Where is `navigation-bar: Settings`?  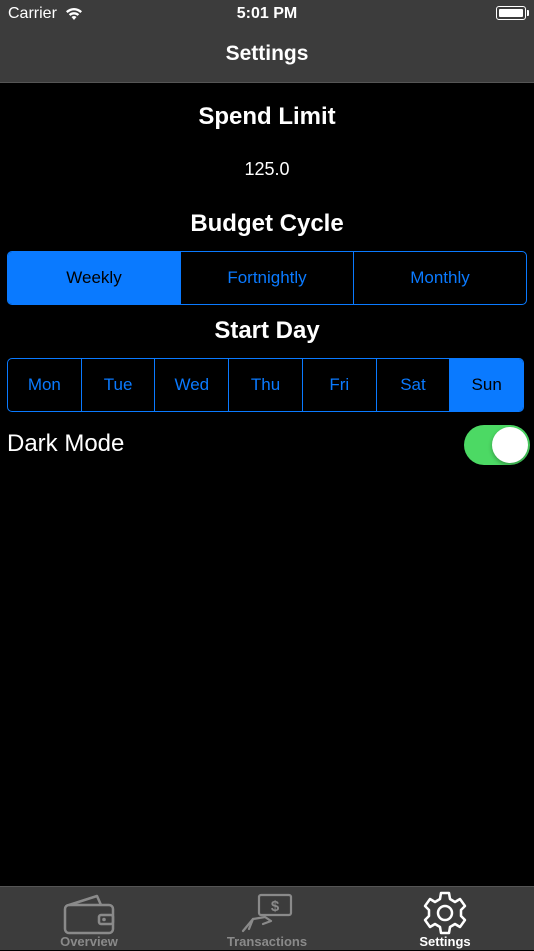
navigation-bar: Settings is located at coordinates (267, 56).